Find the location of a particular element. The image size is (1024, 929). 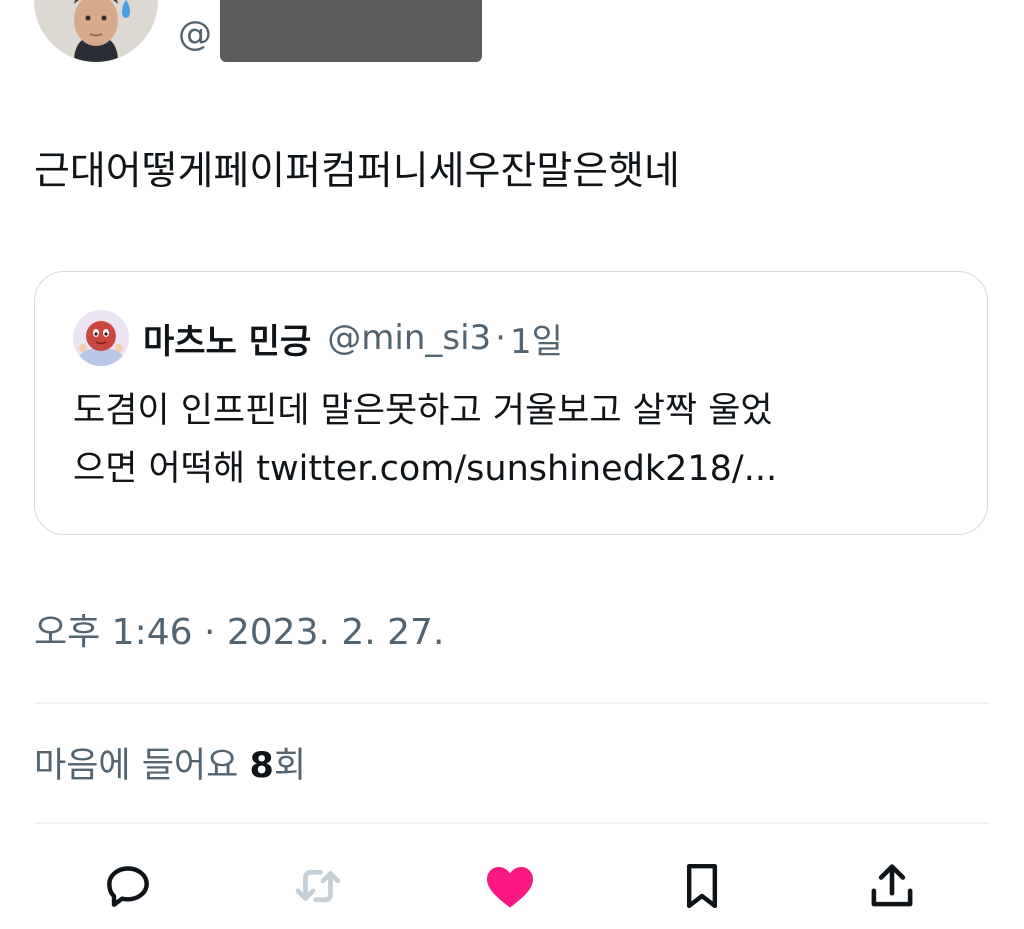

character-avatar-icon is located at coordinates (101, 338).